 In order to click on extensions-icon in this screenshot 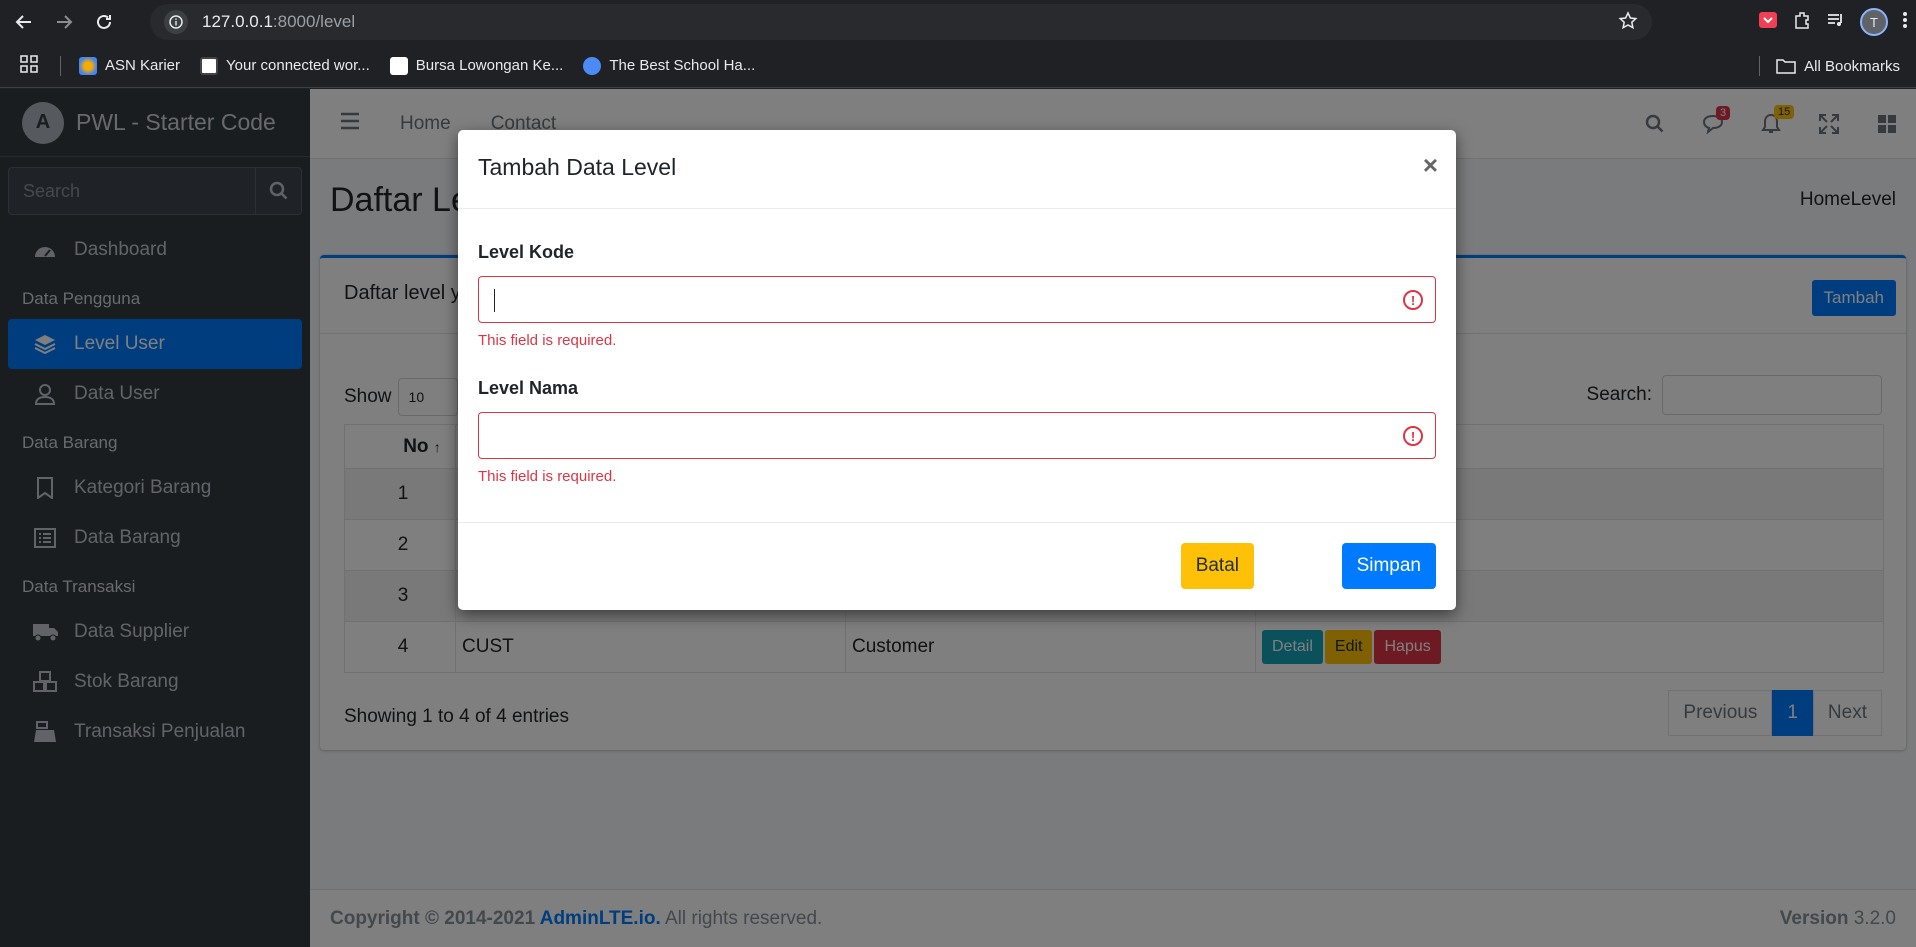, I will do `click(1802, 22)`.